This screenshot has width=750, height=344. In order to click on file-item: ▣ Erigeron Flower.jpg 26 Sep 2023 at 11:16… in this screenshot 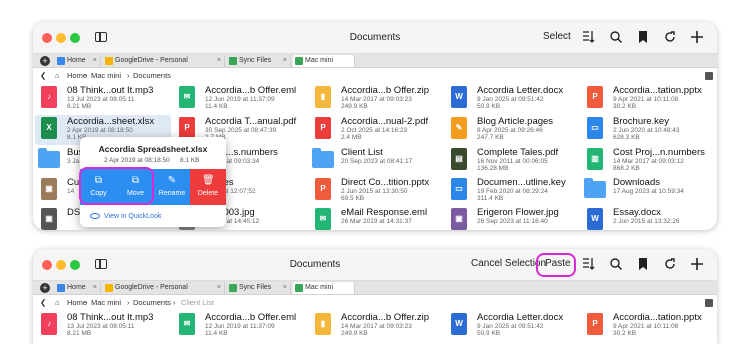, I will do `click(513, 218)`.